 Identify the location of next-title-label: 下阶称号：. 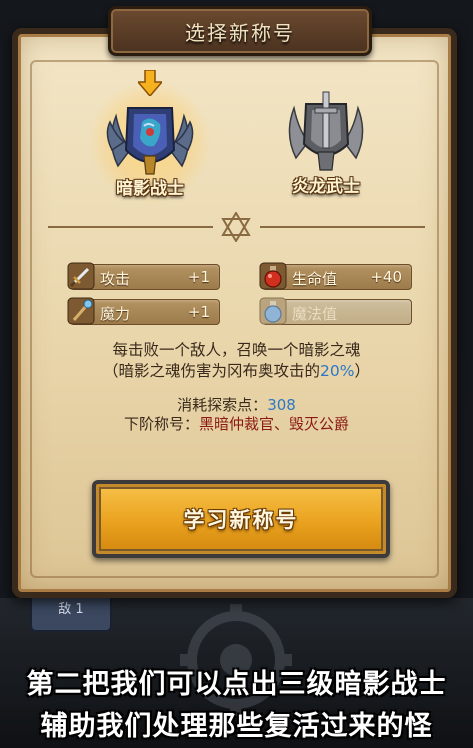
(161, 424).